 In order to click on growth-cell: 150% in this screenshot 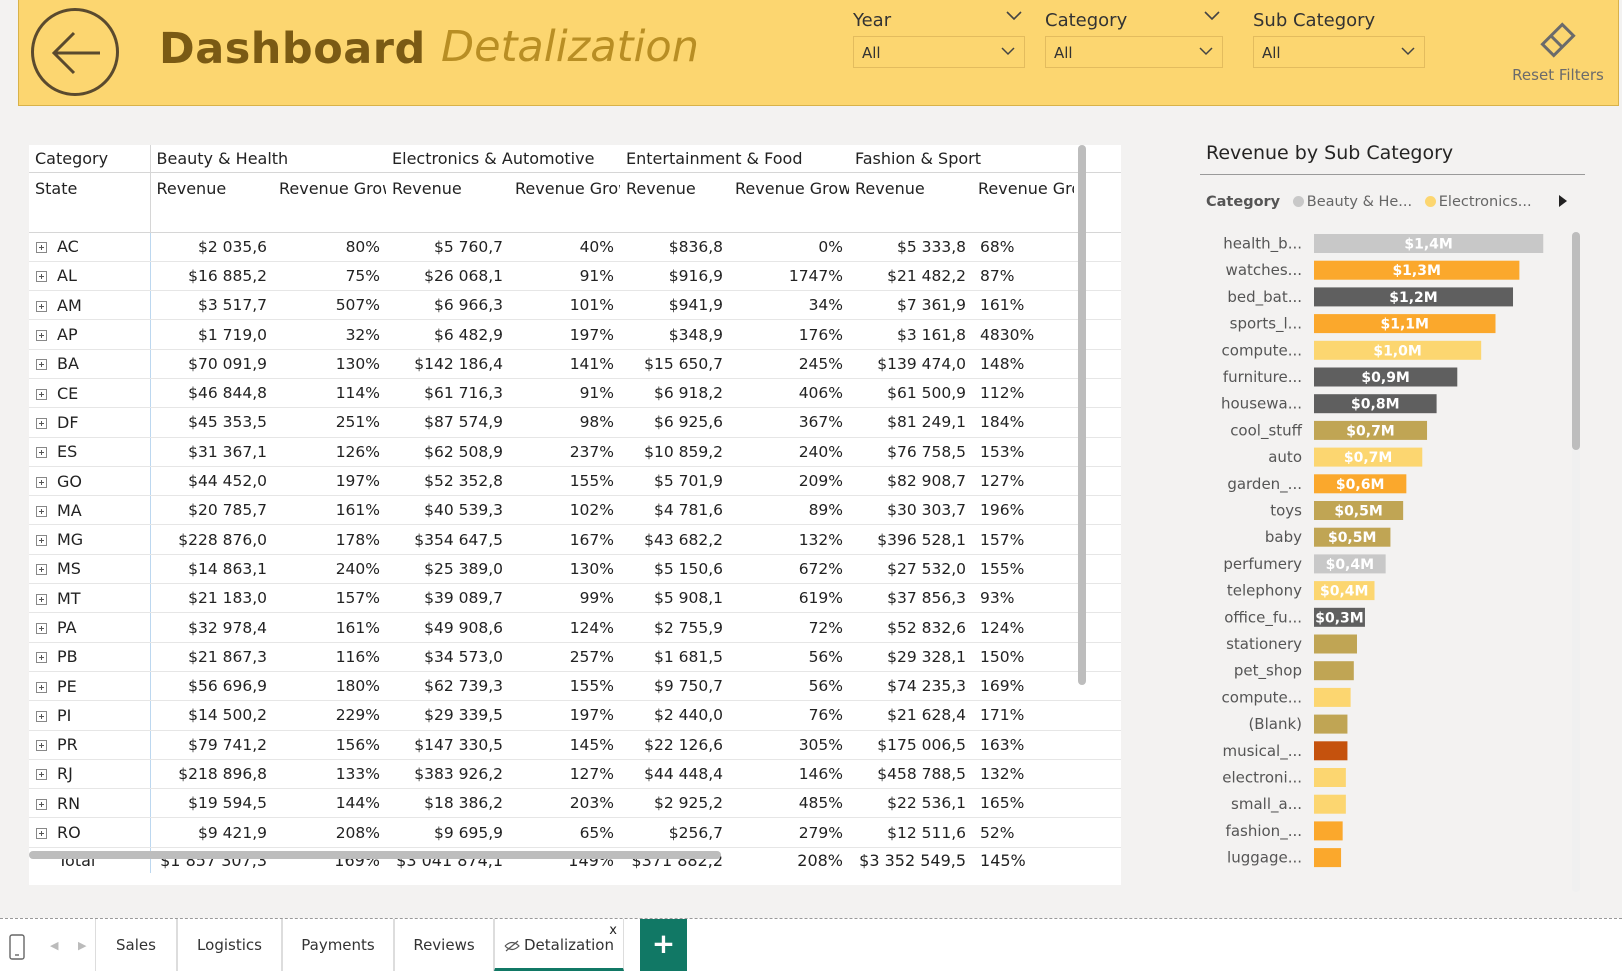, I will do `click(1023, 657)`.